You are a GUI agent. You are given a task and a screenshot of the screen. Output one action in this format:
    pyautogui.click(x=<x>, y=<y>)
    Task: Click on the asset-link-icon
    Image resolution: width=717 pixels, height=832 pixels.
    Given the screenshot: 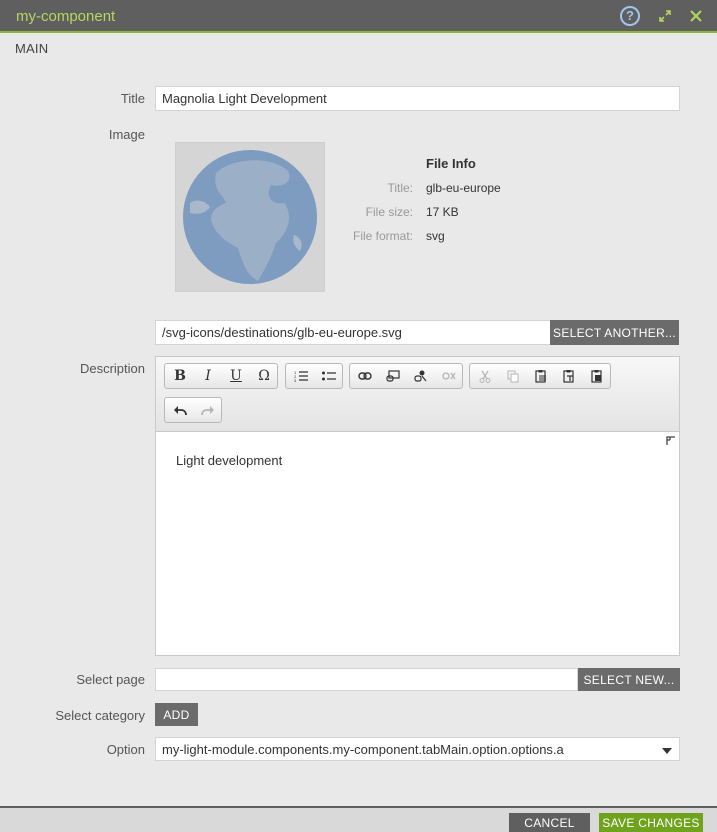 What is the action you would take?
    pyautogui.click(x=421, y=376)
    